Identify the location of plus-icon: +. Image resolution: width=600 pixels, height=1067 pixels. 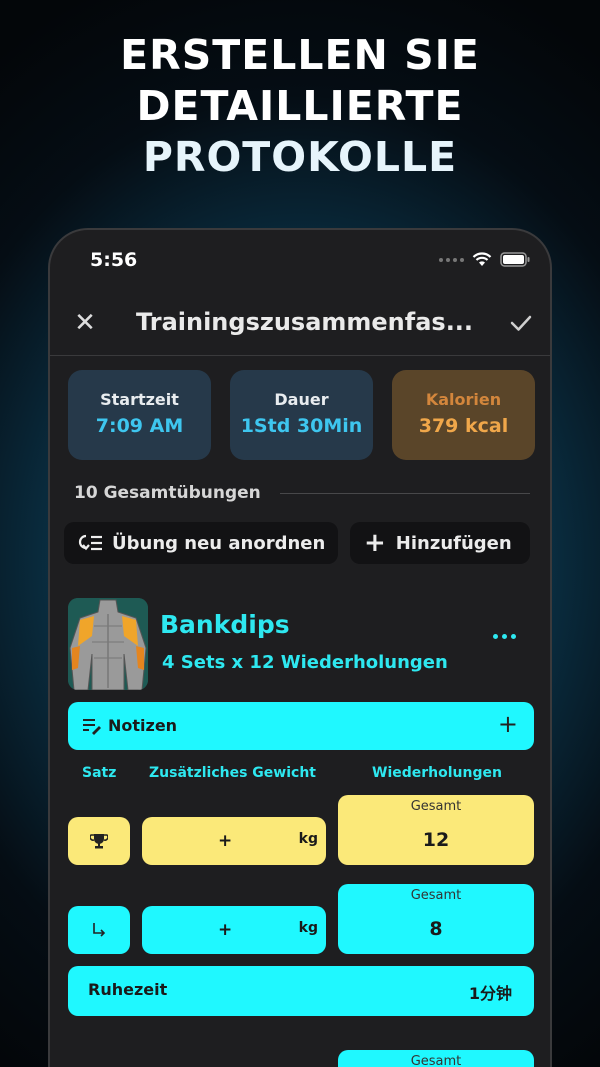
(375, 543).